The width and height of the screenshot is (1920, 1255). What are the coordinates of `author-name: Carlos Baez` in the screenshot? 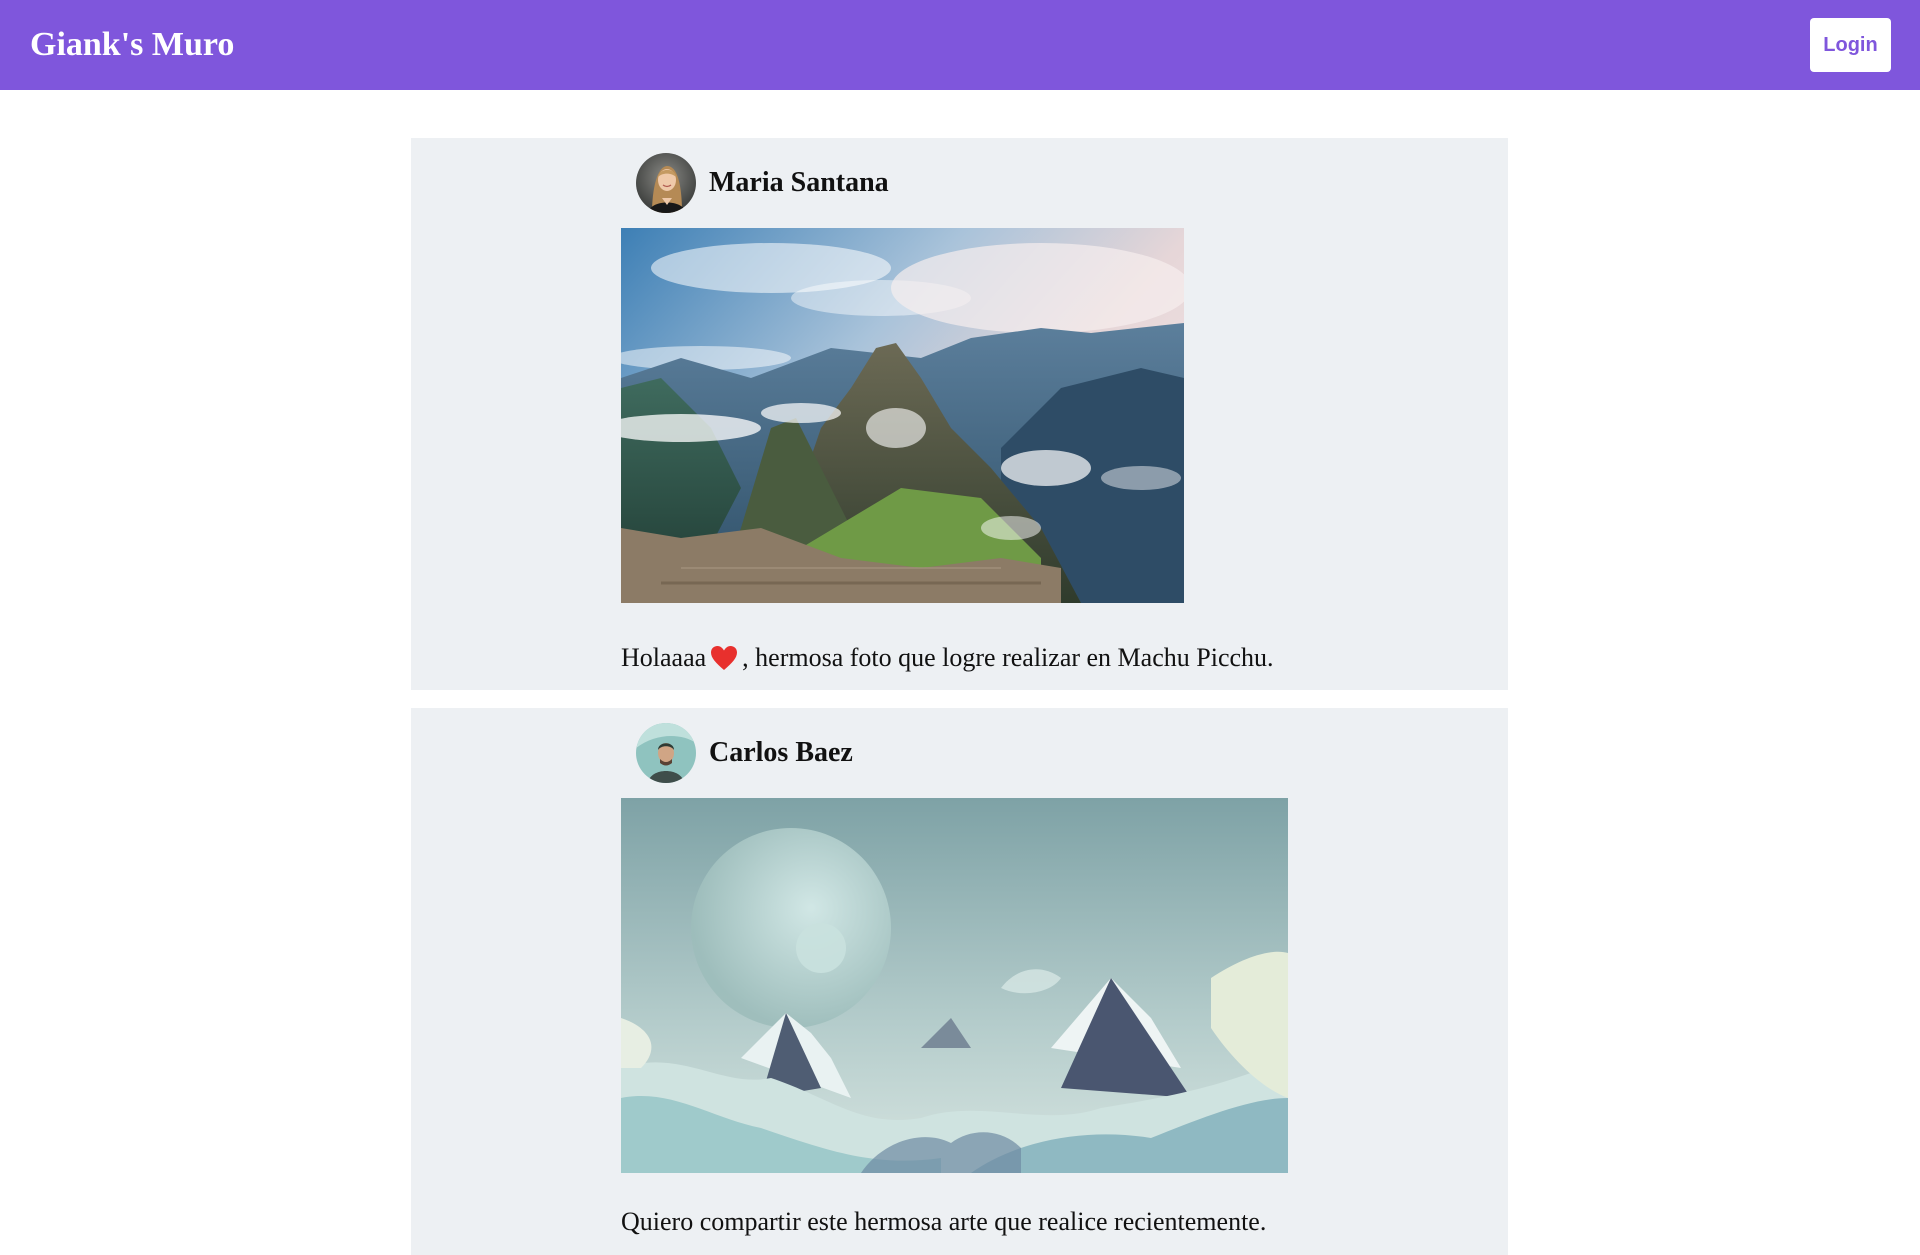 It's located at (781, 753).